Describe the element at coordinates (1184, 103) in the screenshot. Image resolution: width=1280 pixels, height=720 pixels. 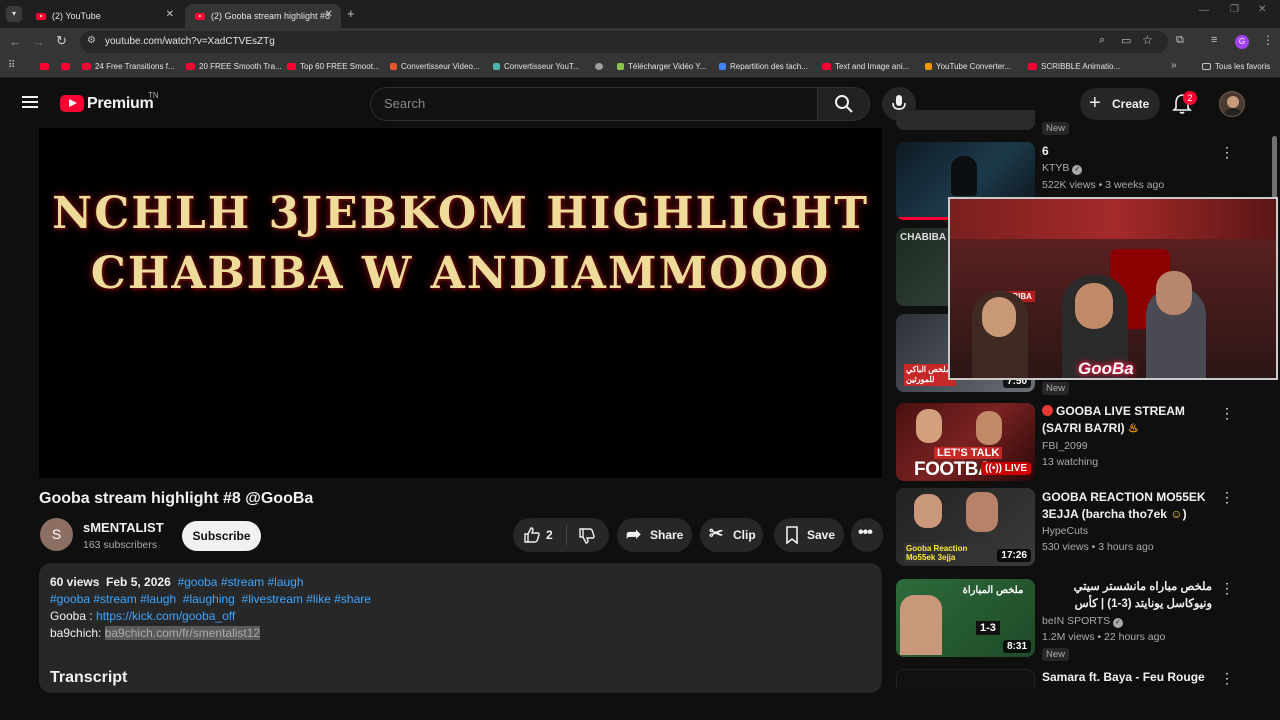
I see `notifications-button: 2` at that location.